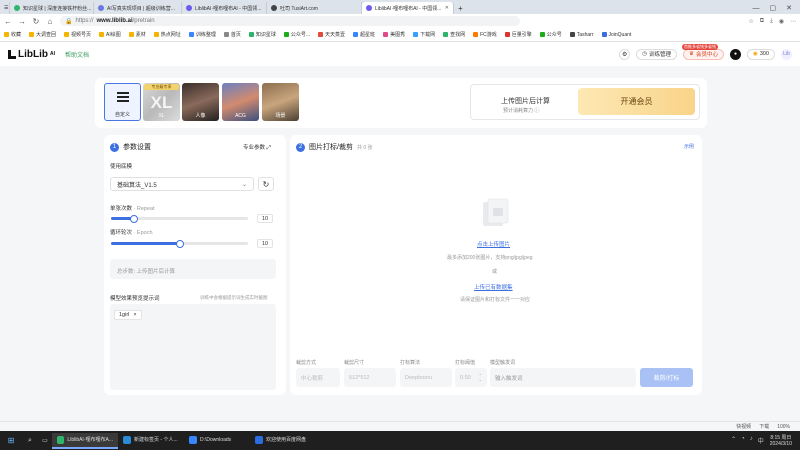  I want to click on chevron-up-icon: ⌃, so click(733, 440).